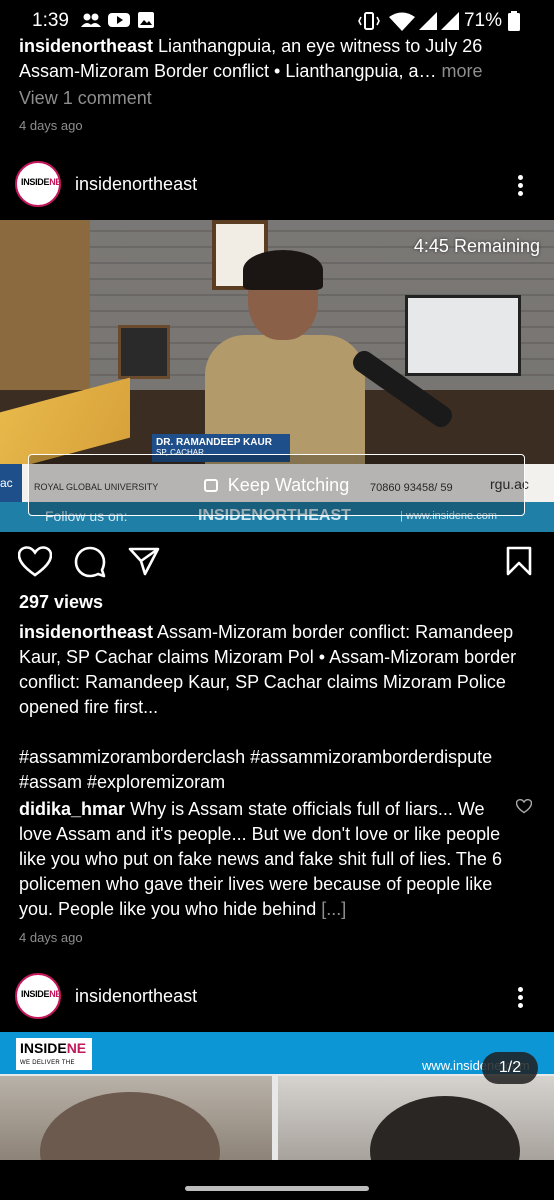 The width and height of the screenshot is (554, 1200). Describe the element at coordinates (277, 1180) in the screenshot. I see `system-nav-bar` at that location.